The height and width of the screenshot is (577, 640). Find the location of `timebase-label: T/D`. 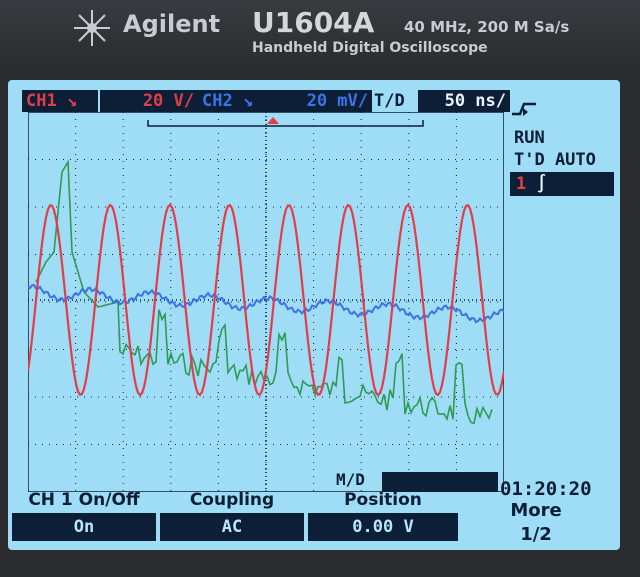

timebase-label: T/D is located at coordinates (389, 101).